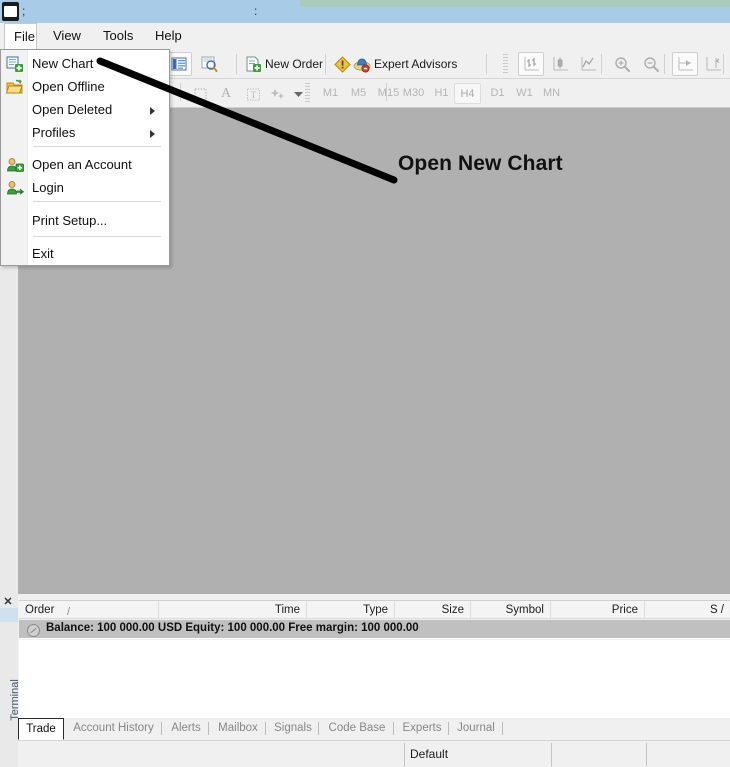 This screenshot has width=730, height=767. What do you see at coordinates (24, 11) in the screenshot?
I see `window-title: ;` at bounding box center [24, 11].